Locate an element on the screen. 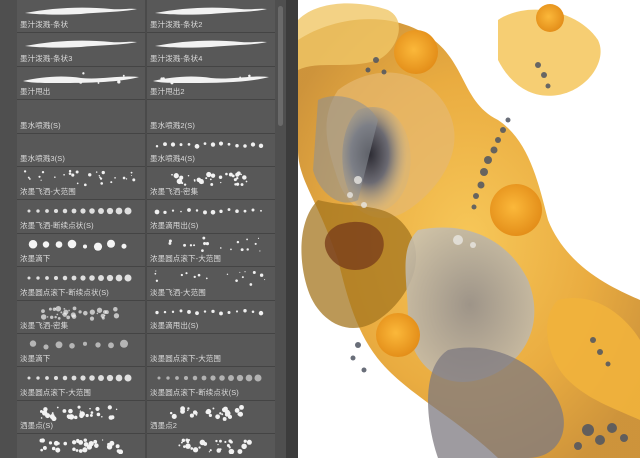  brush-preset-label: 墨汁泼溅-条状 is located at coordinates (44, 25).